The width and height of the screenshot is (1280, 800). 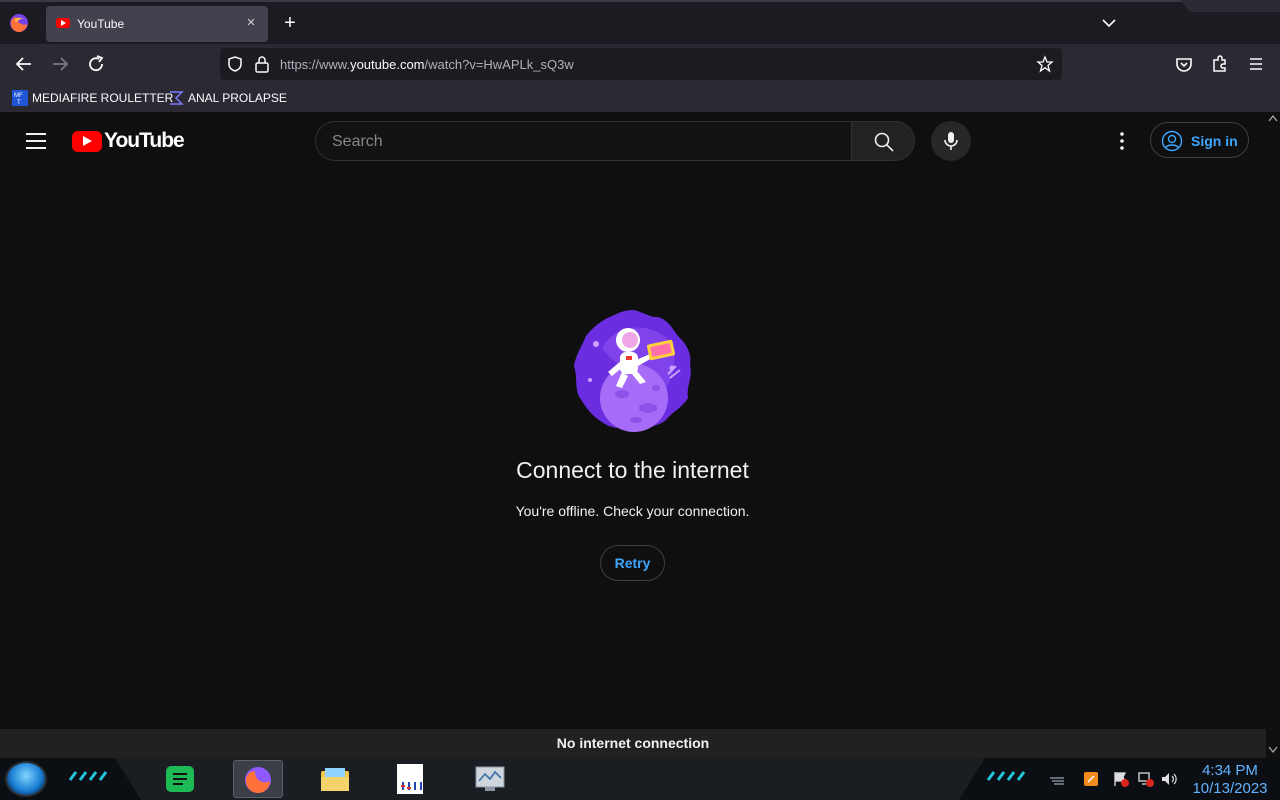 What do you see at coordinates (633, 743) in the screenshot?
I see `no-connection-banner: No internet connection` at bounding box center [633, 743].